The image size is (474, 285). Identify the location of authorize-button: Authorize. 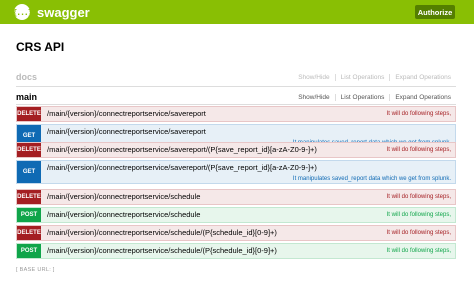
(435, 12).